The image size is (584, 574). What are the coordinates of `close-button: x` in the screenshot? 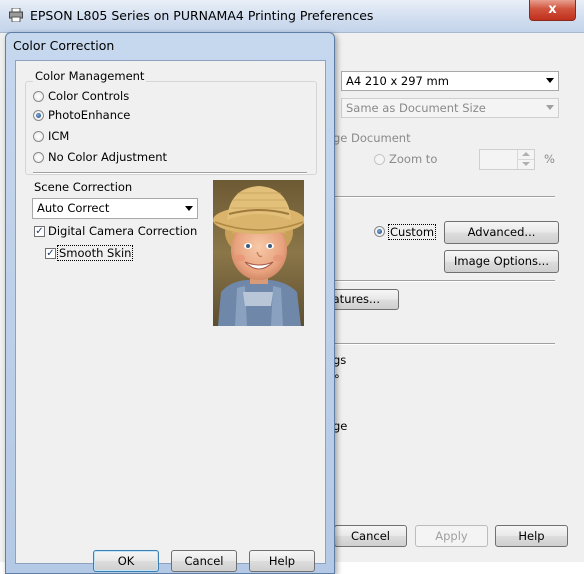 It's located at (552, 10).